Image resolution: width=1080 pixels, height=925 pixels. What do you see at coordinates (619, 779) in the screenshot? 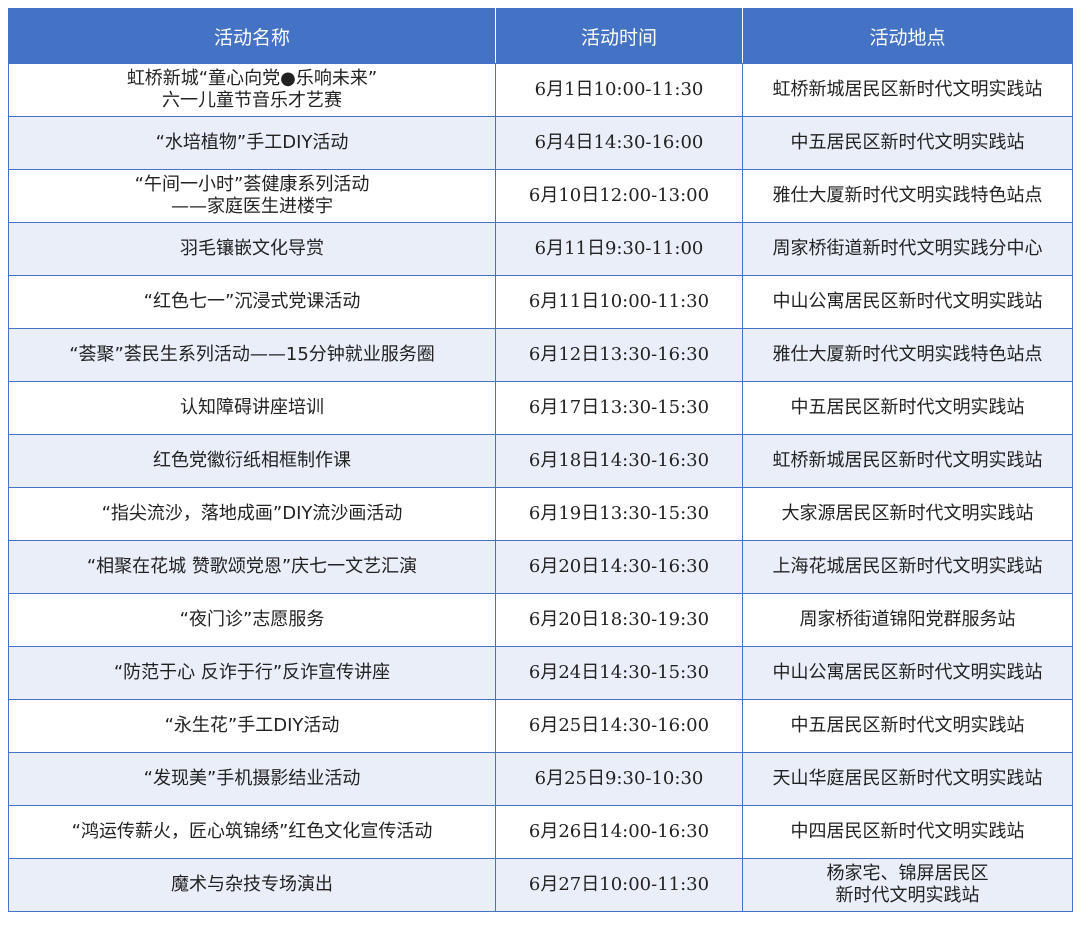
I see `activity-time-cell: 6月25日9:30-10:30` at bounding box center [619, 779].